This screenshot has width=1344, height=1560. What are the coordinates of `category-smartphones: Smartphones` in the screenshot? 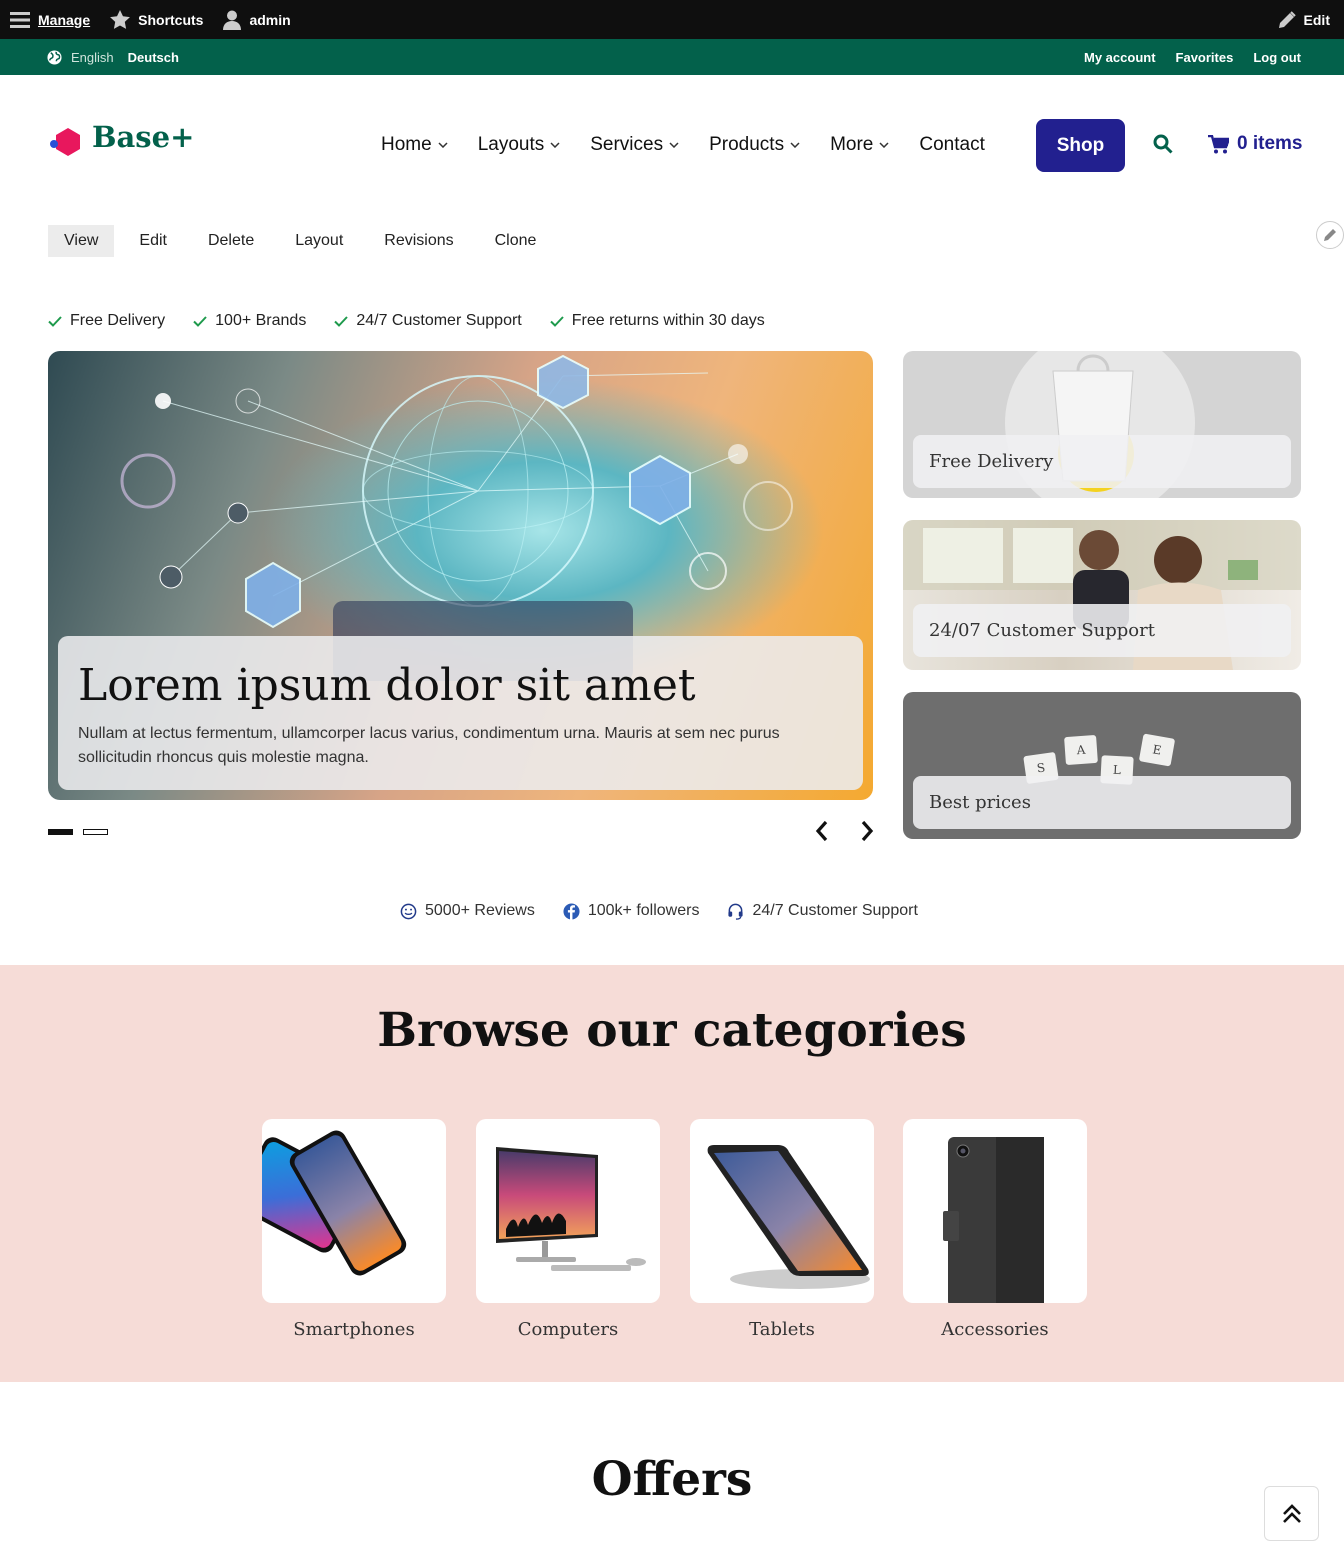 It's located at (354, 1229).